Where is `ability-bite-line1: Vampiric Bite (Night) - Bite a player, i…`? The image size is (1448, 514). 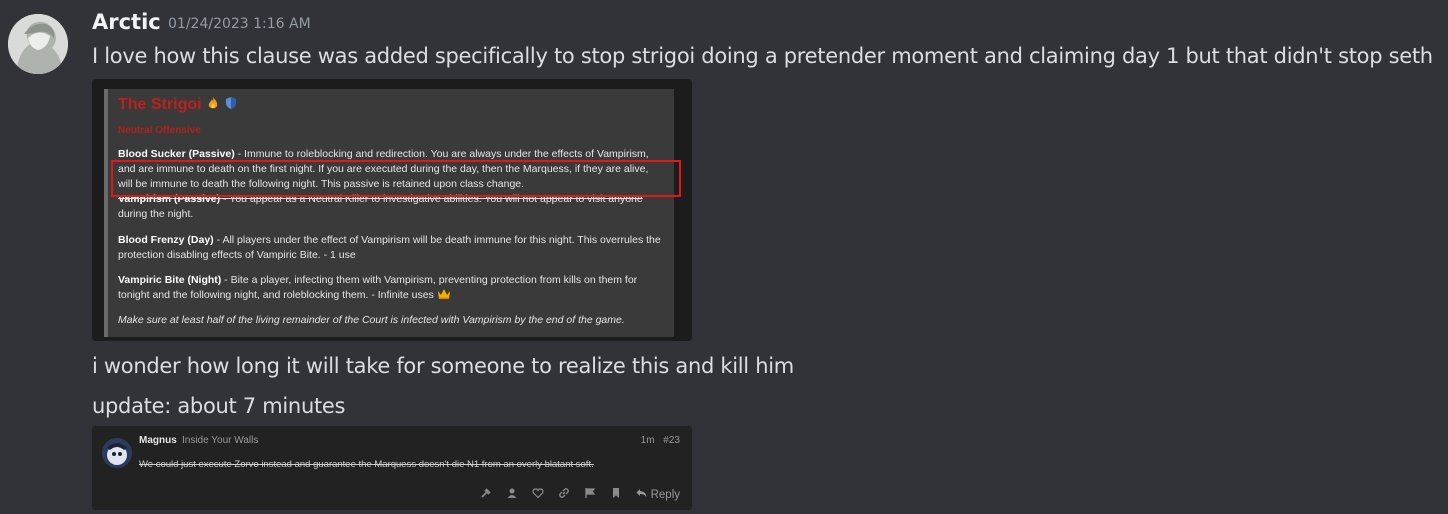 ability-bite-line1: Vampiric Bite (Night) - Bite a player, i… is located at coordinates (377, 280).